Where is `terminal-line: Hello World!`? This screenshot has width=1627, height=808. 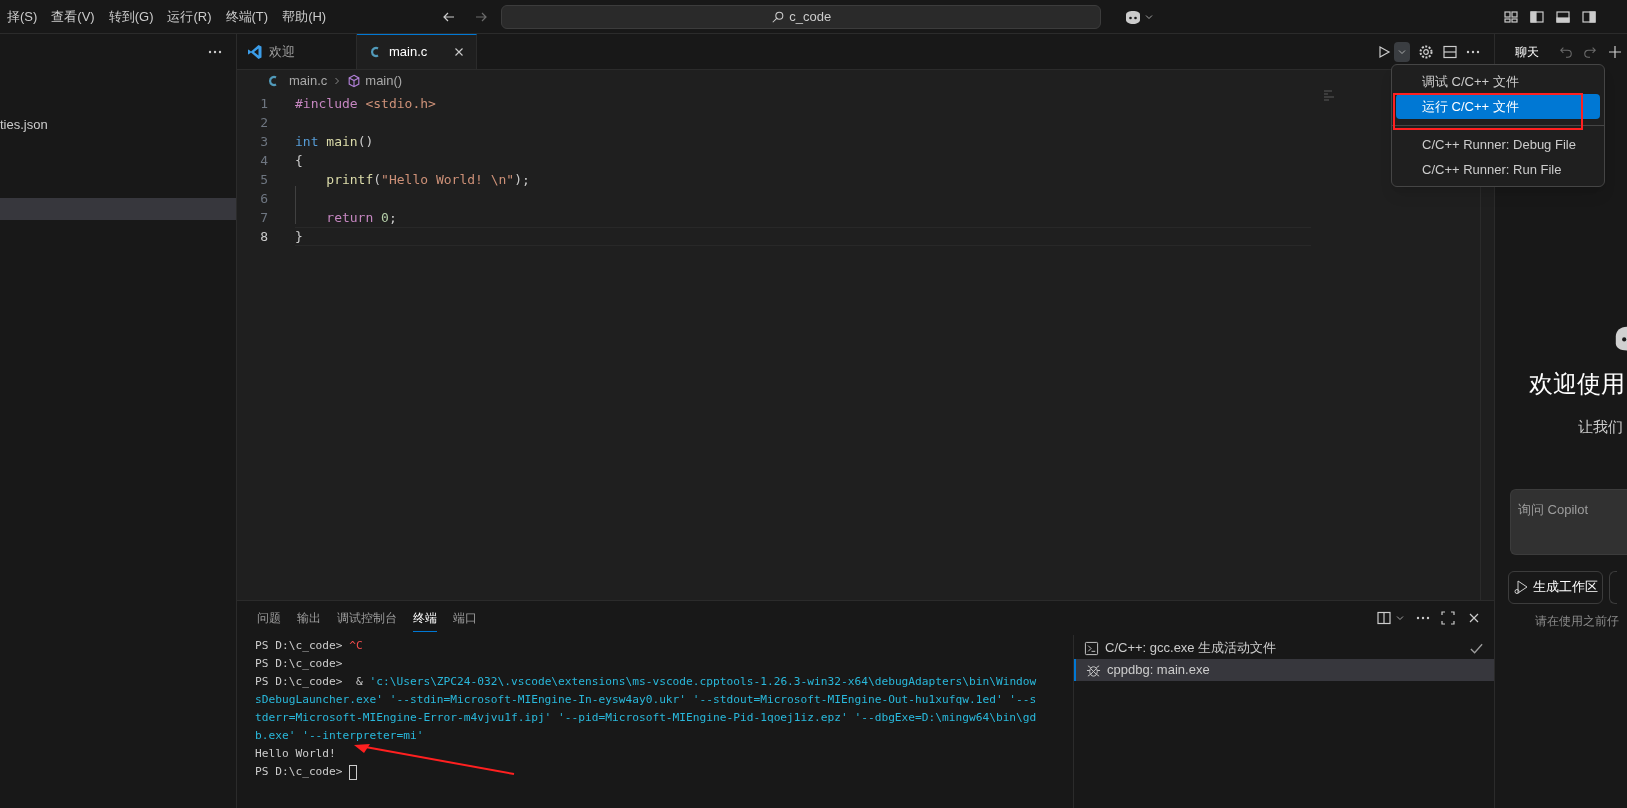 terminal-line: Hello World! is located at coordinates (295, 754).